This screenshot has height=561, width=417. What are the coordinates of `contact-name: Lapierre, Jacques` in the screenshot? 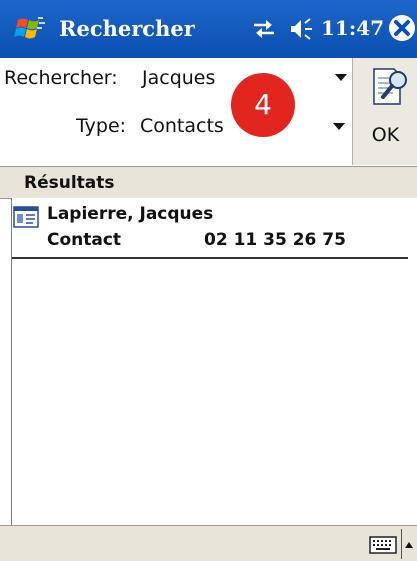 It's located at (130, 214).